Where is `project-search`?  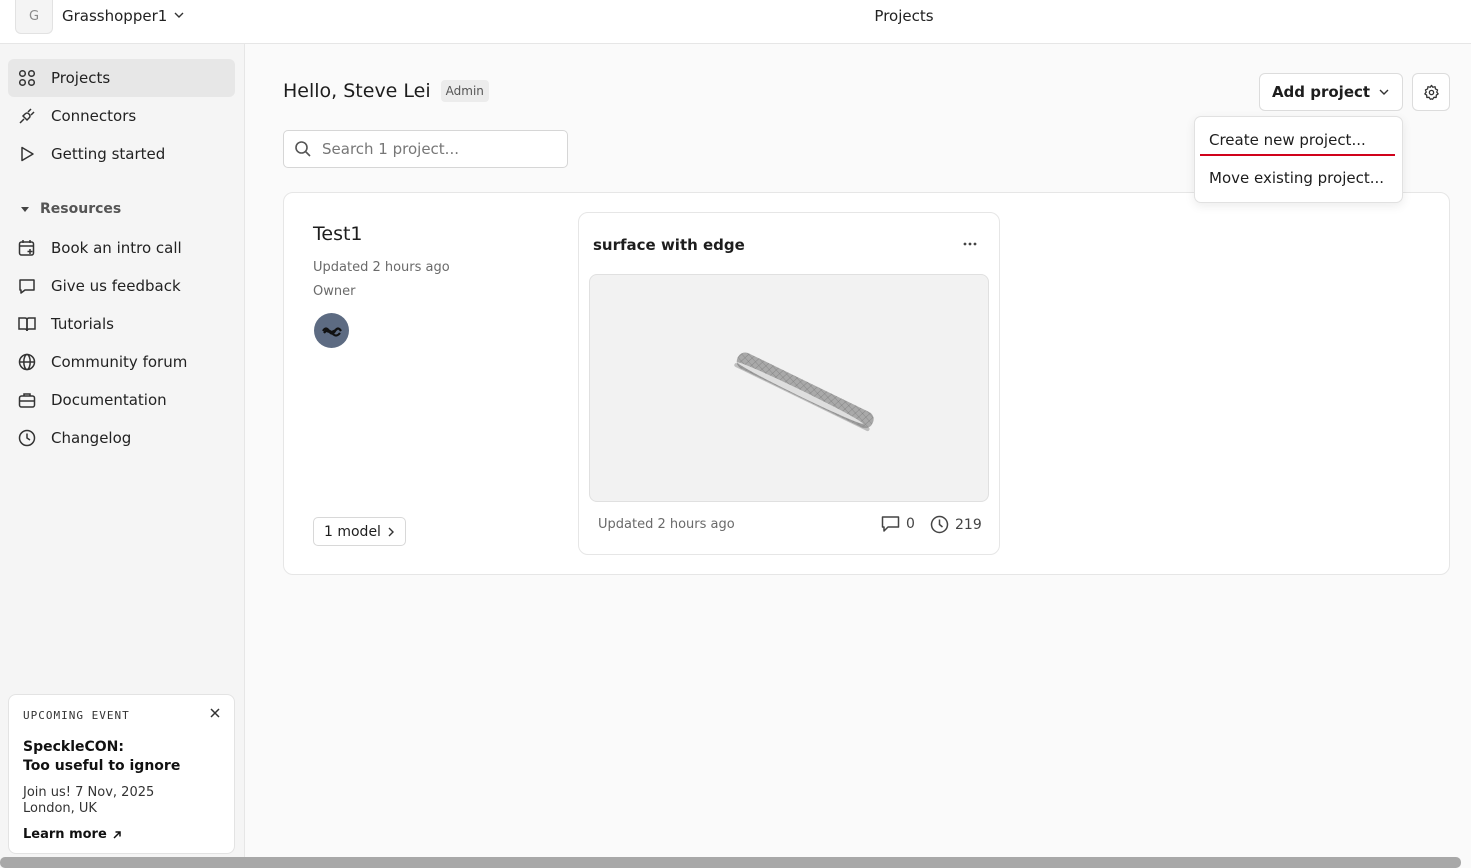 project-search is located at coordinates (425, 149).